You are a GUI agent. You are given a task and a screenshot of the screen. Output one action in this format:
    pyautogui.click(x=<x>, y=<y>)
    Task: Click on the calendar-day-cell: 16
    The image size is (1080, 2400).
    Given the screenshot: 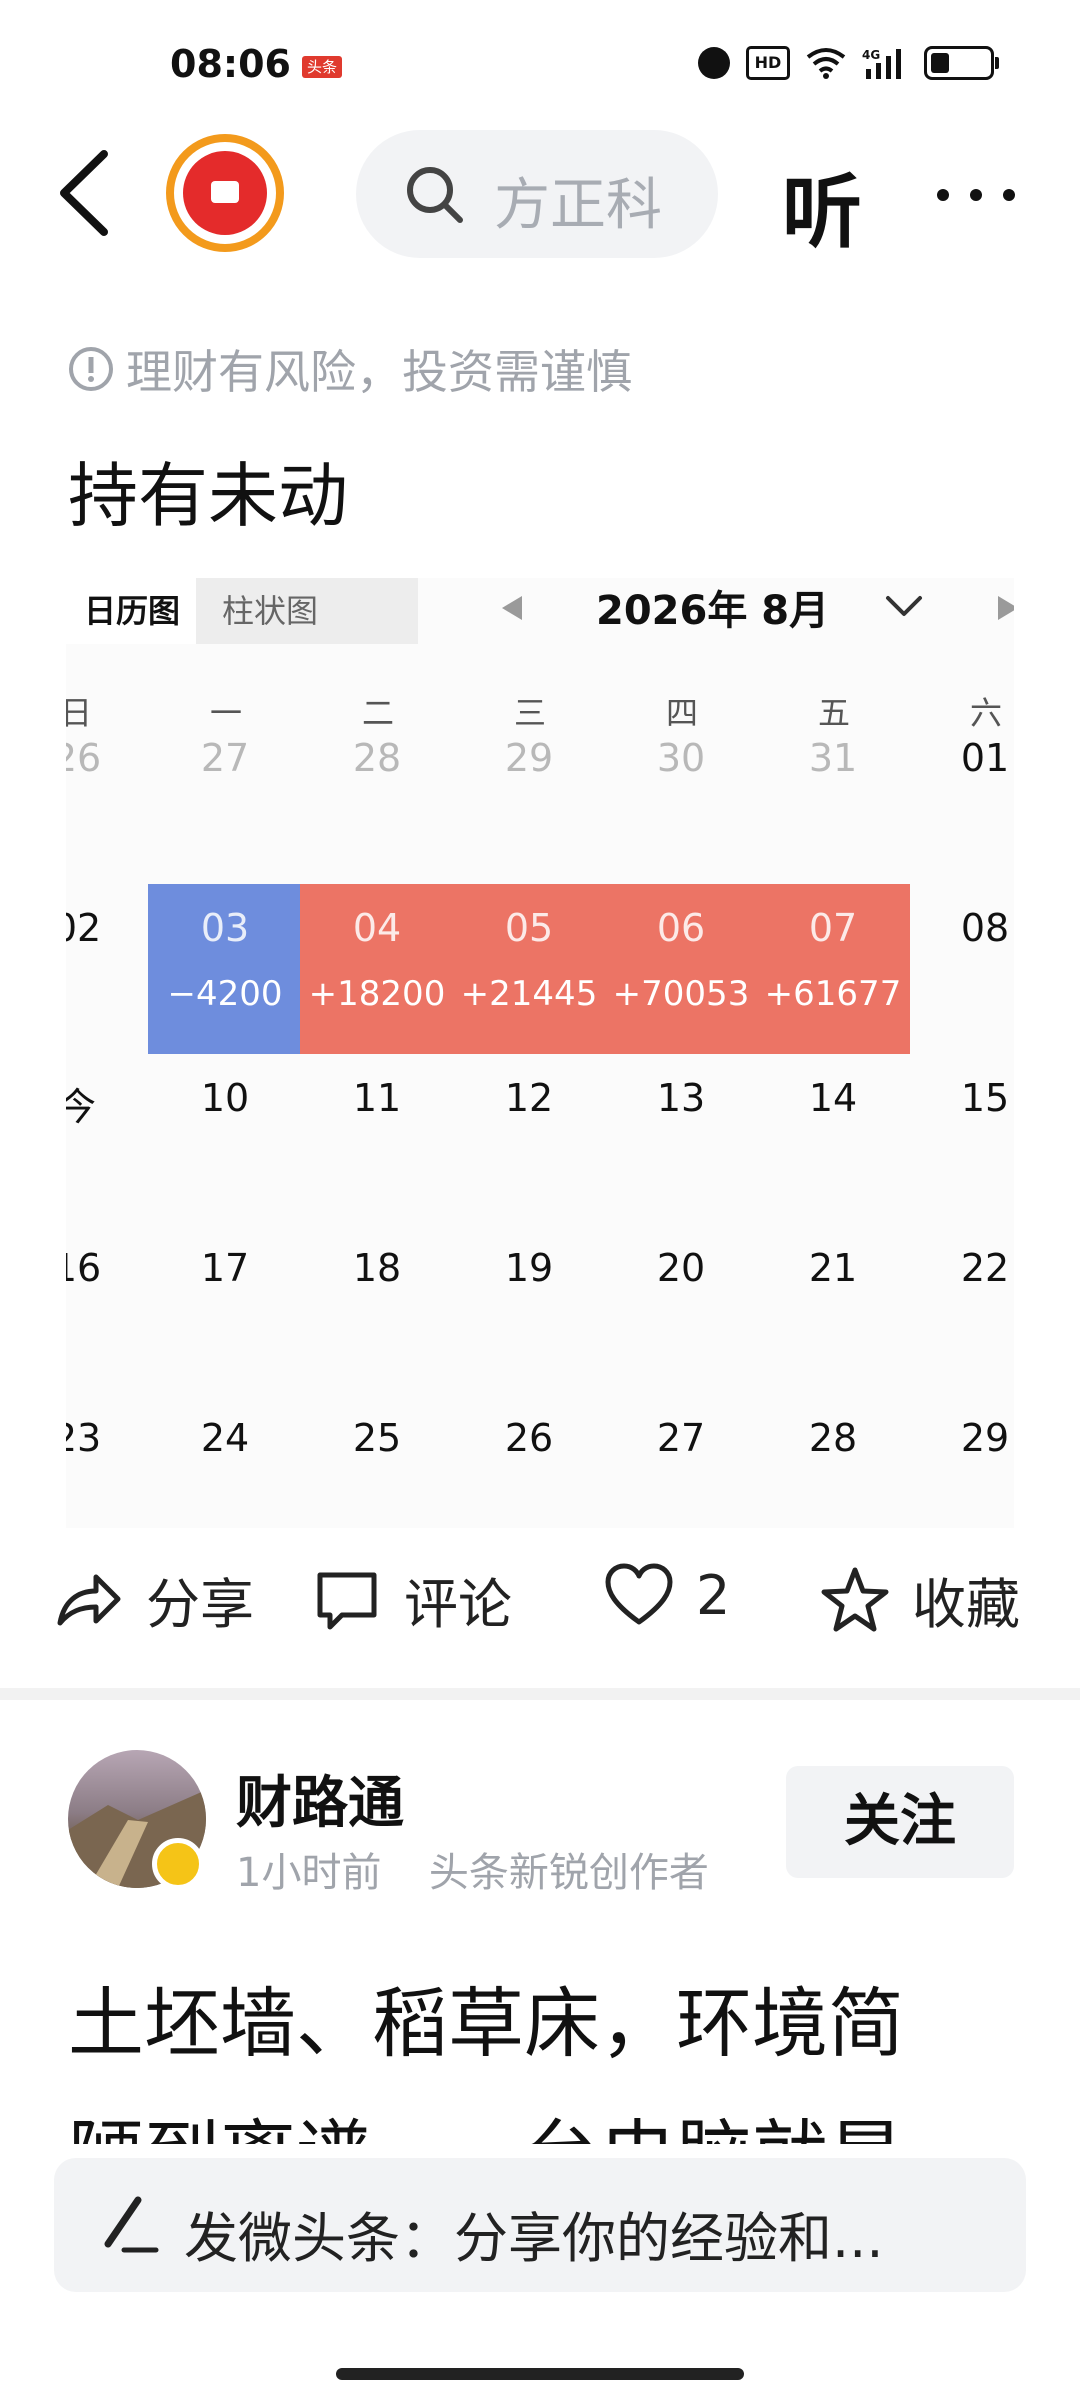 What is the action you would take?
    pyautogui.click(x=110, y=1309)
    